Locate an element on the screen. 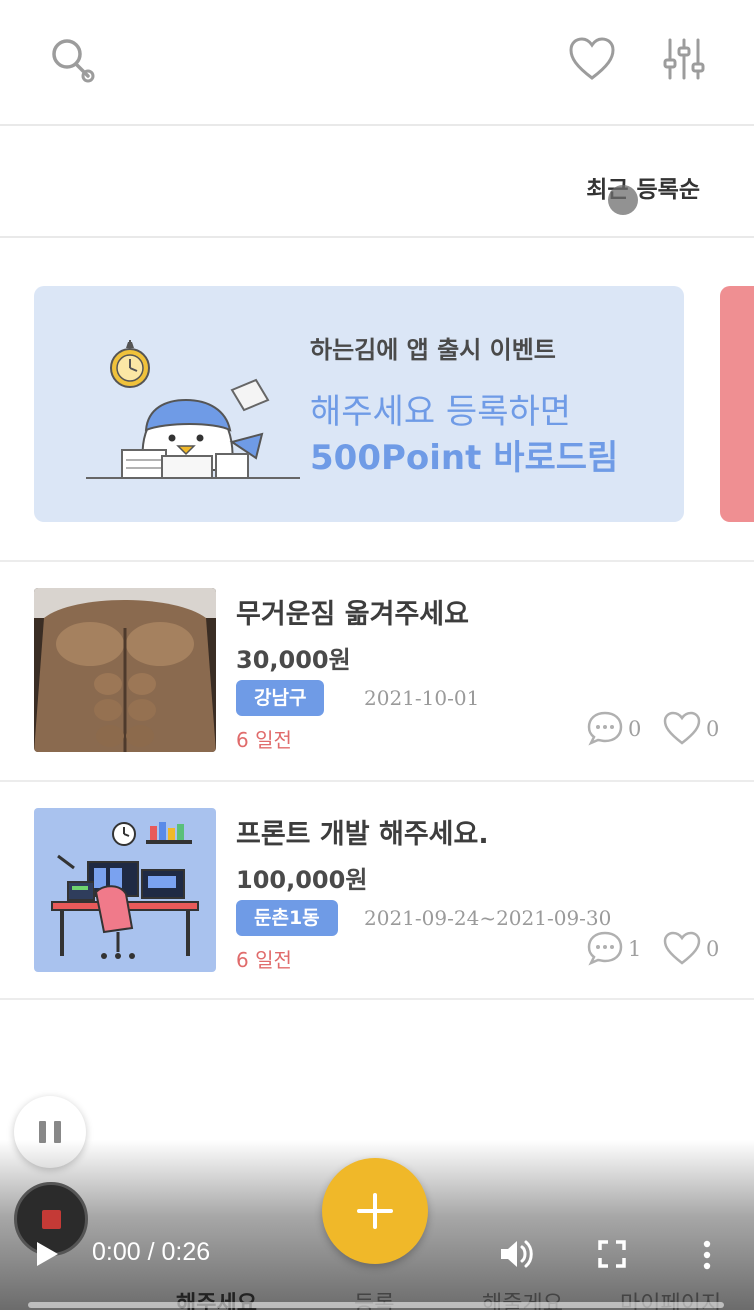  video-progress-bar is located at coordinates (376, 1305).